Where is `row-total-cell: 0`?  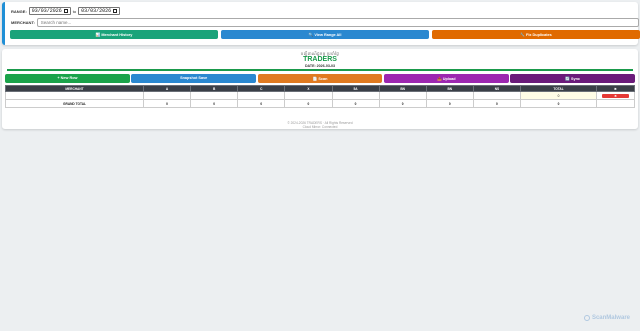 row-total-cell: 0 is located at coordinates (558, 95).